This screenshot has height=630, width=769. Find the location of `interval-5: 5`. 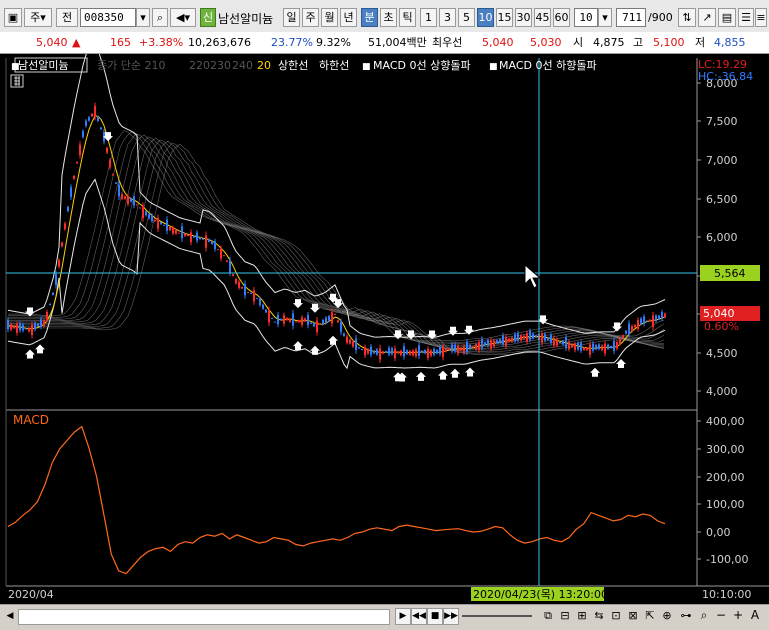

interval-5: 5 is located at coordinates (466, 17).